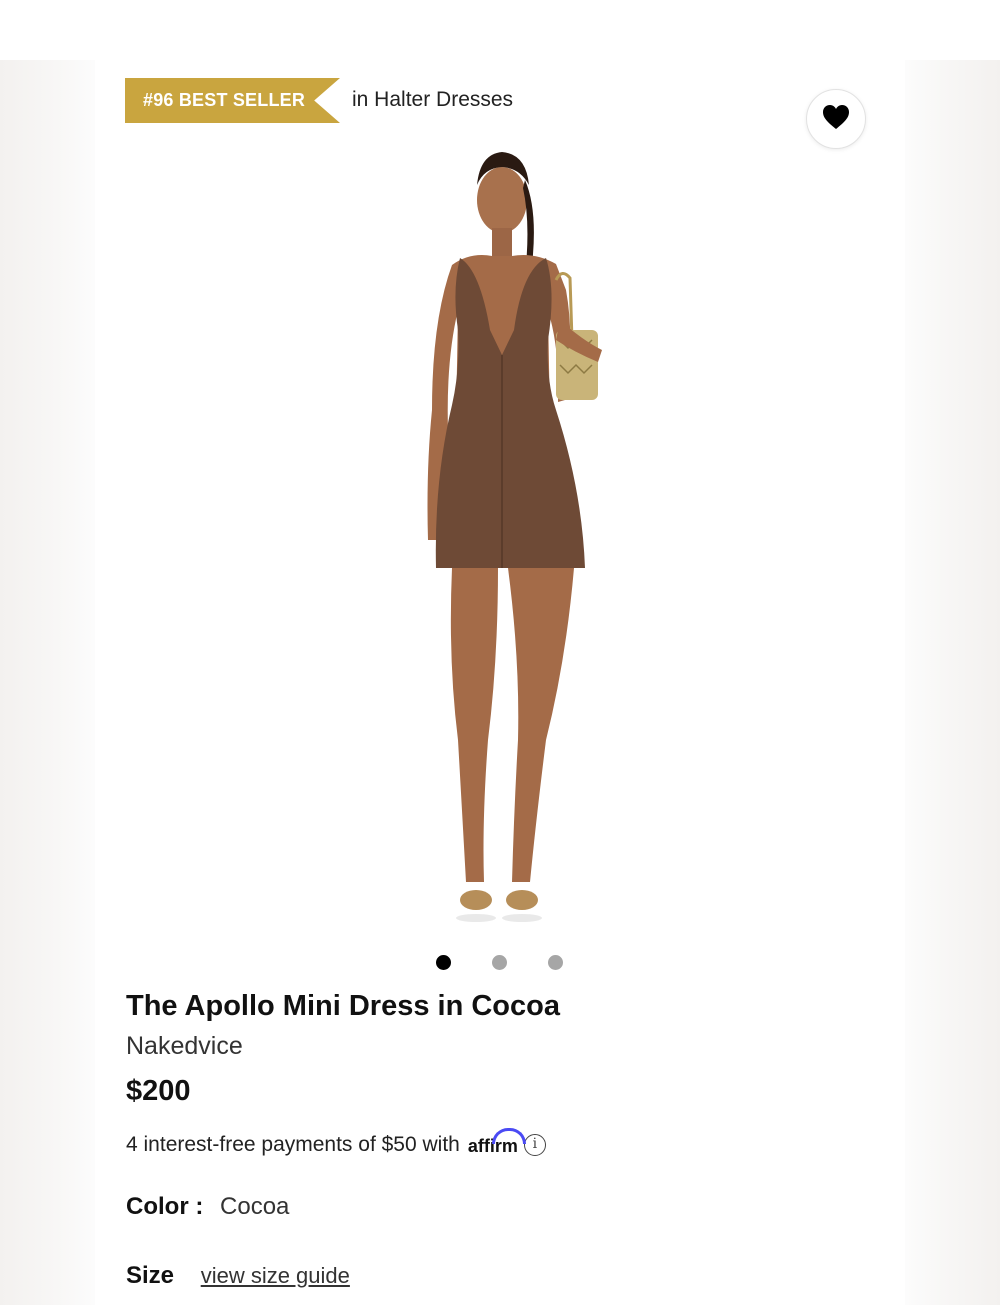  I want to click on product-brand: Nakedvice, so click(184, 1046).